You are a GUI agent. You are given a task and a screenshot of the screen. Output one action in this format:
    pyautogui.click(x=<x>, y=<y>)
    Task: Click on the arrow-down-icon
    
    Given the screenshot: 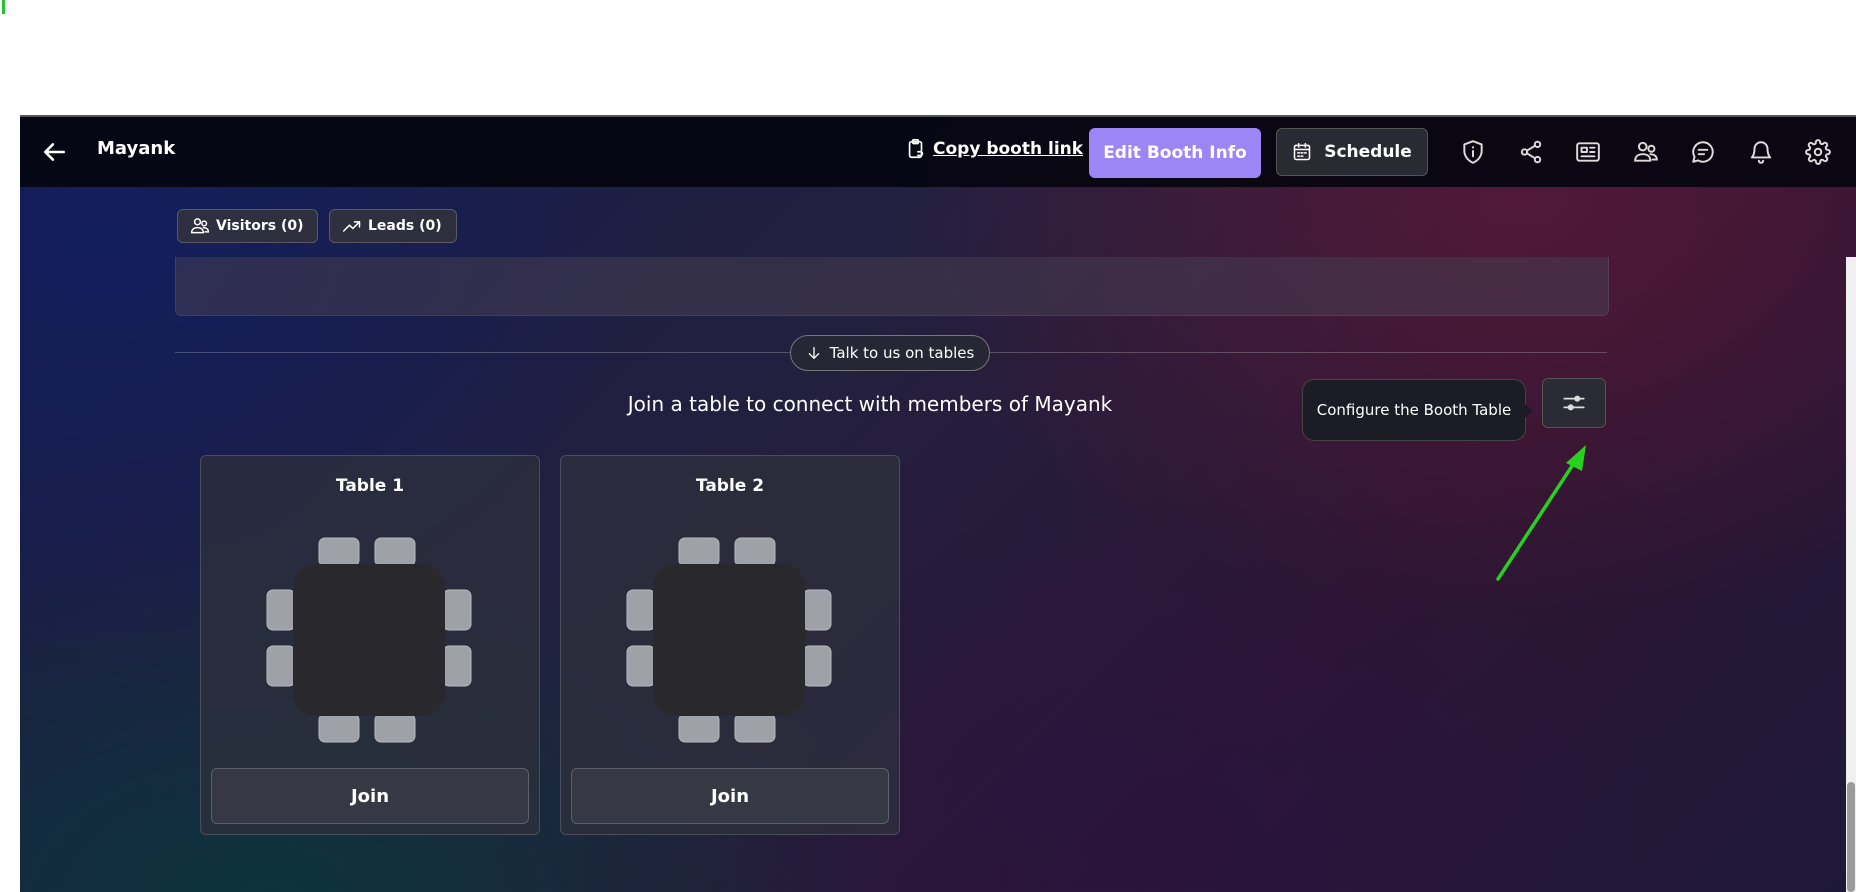 What is the action you would take?
    pyautogui.click(x=813, y=353)
    